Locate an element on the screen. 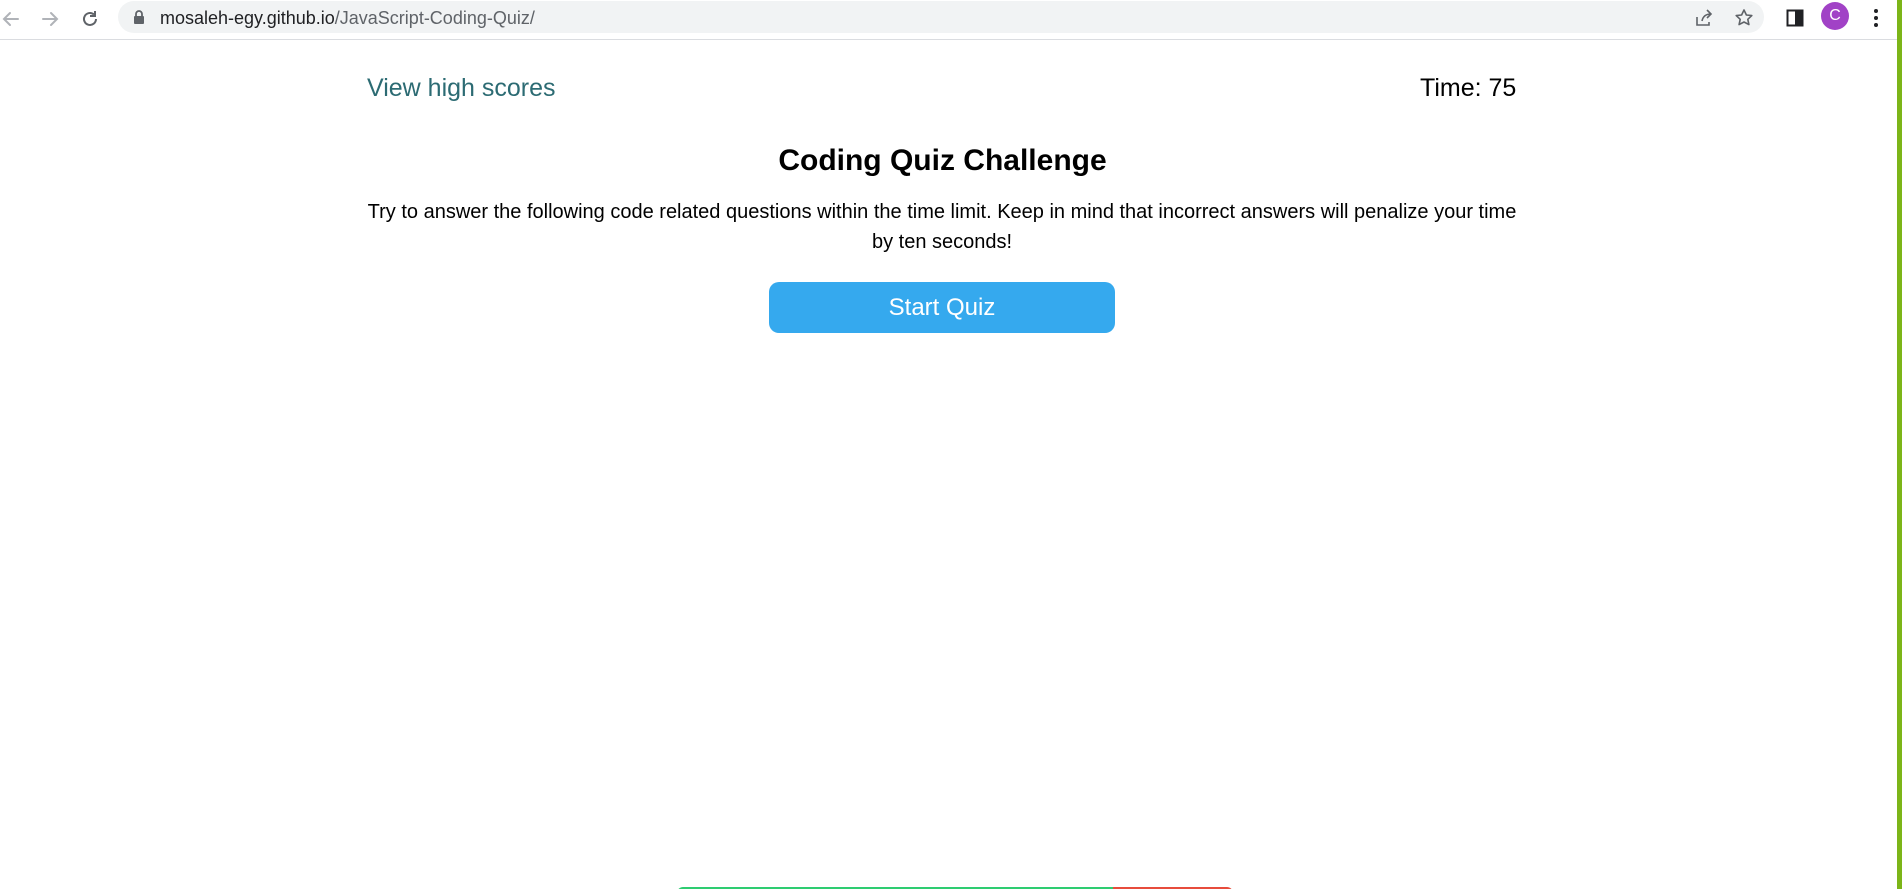  view-high-scores-link: View high scores is located at coordinates (461, 88).